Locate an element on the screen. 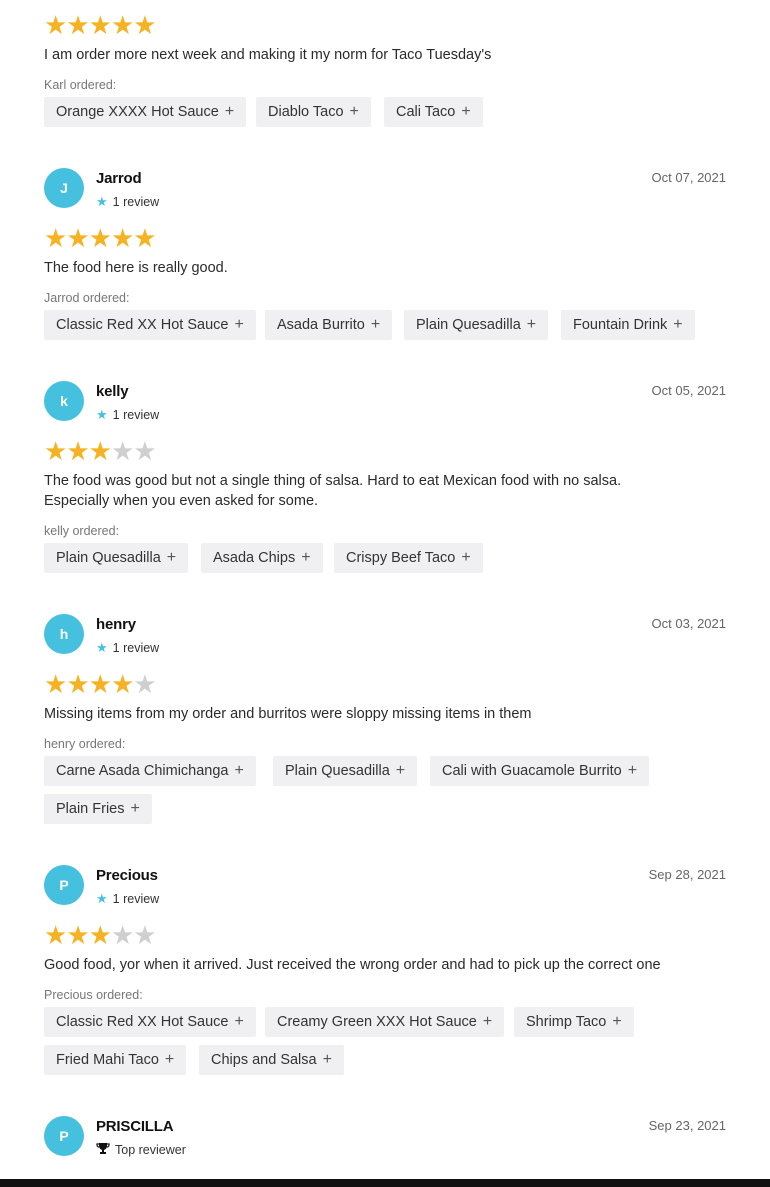  ordered-item-chip: Plain Fries + is located at coordinates (98, 809).